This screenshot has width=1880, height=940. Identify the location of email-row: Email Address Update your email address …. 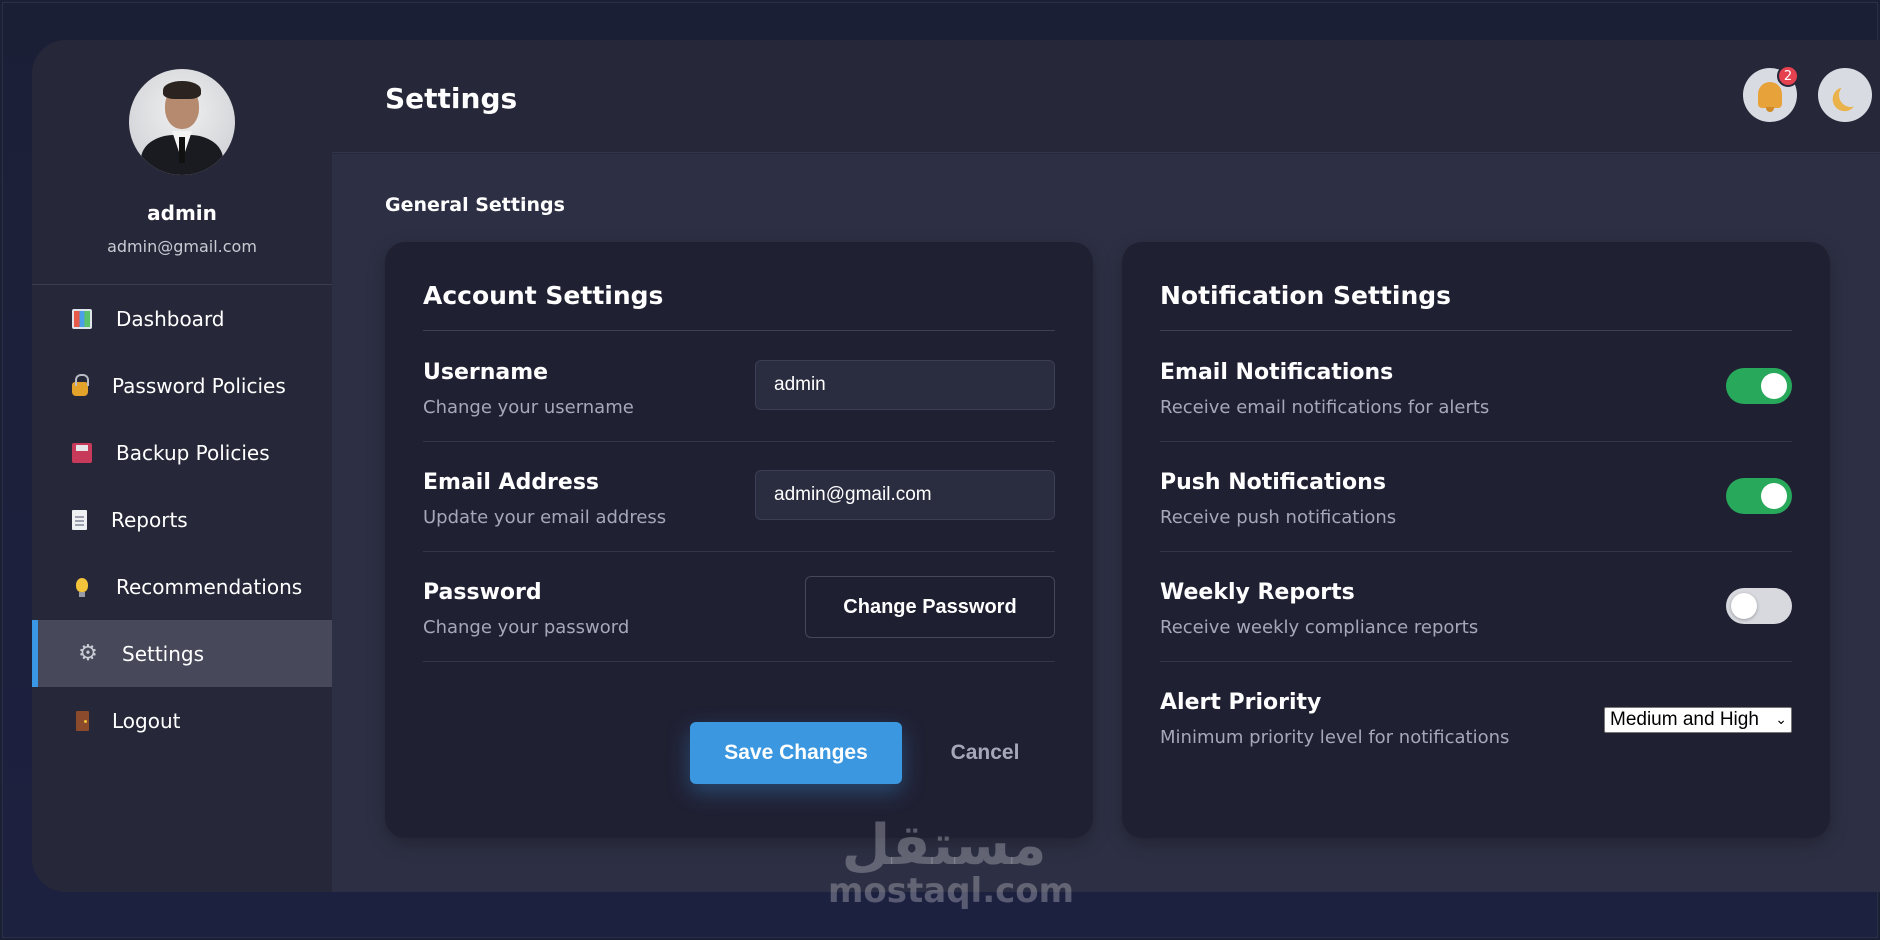
(739, 497).